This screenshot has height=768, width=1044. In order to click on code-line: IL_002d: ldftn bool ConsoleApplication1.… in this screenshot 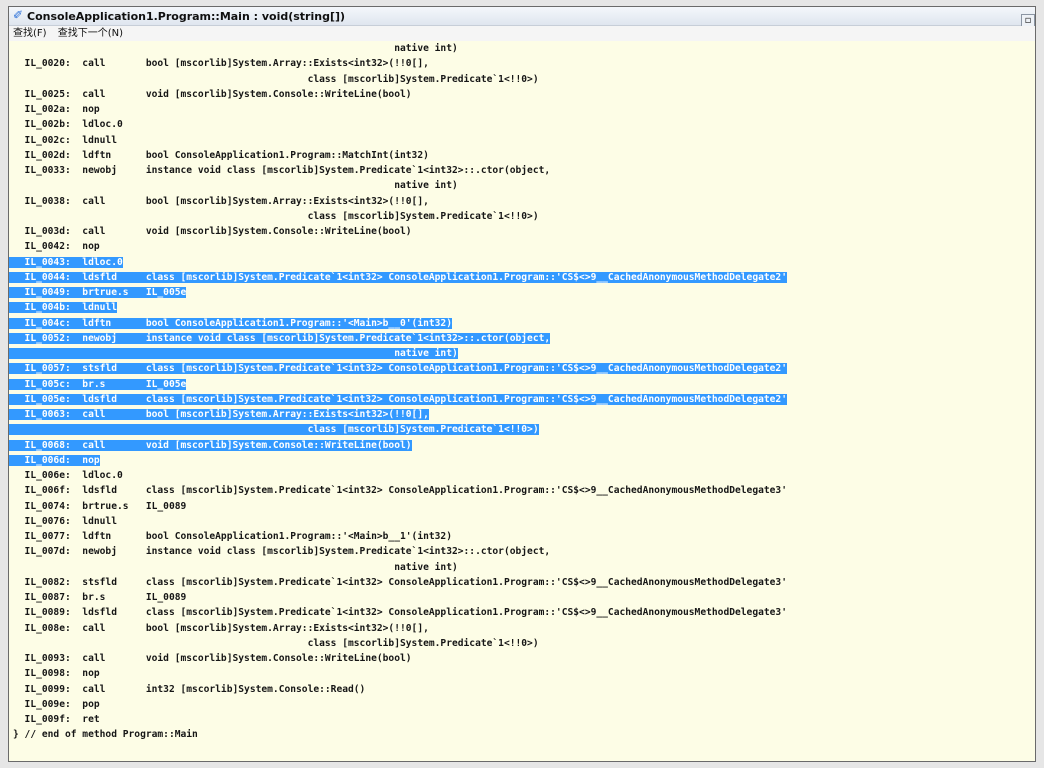, I will do `click(522, 155)`.